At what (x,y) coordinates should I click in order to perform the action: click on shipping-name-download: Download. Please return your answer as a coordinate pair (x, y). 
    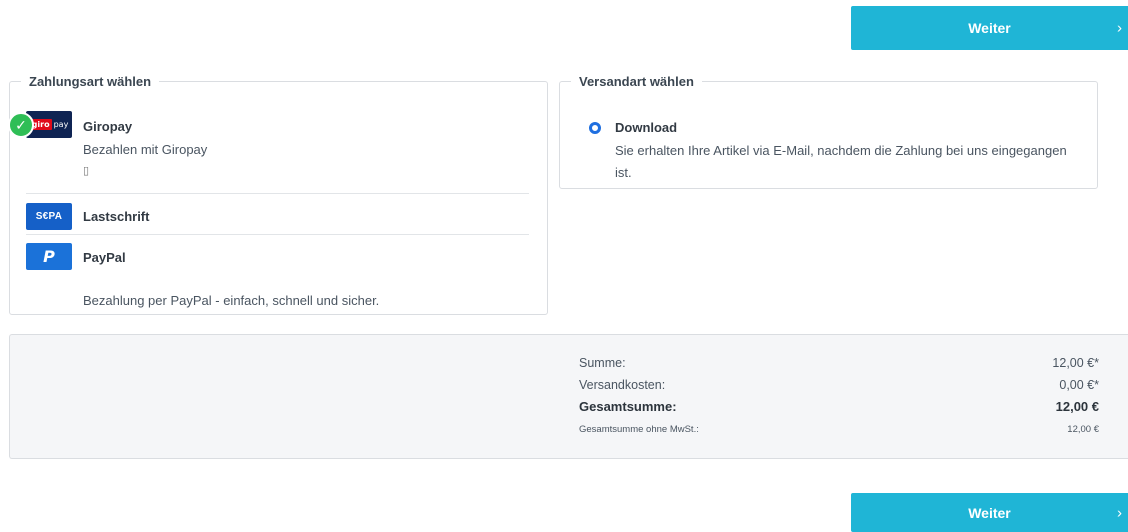
    Looking at the image, I should click on (646, 127).